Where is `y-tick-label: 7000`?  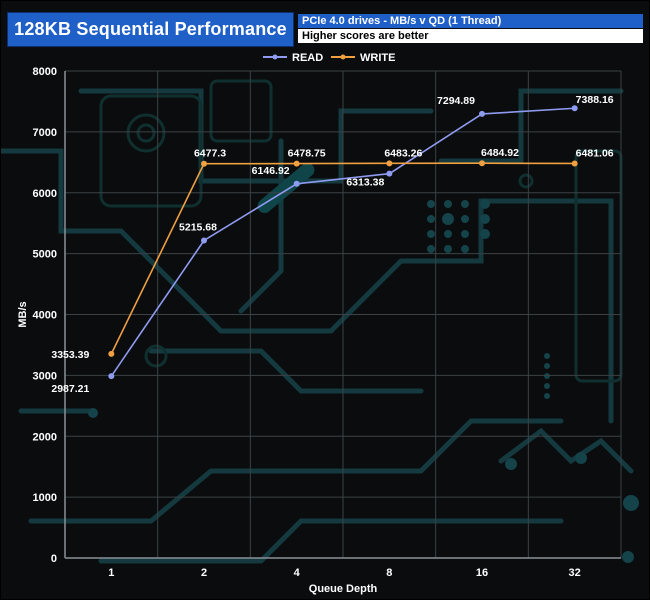 y-tick-label: 7000 is located at coordinates (45, 133).